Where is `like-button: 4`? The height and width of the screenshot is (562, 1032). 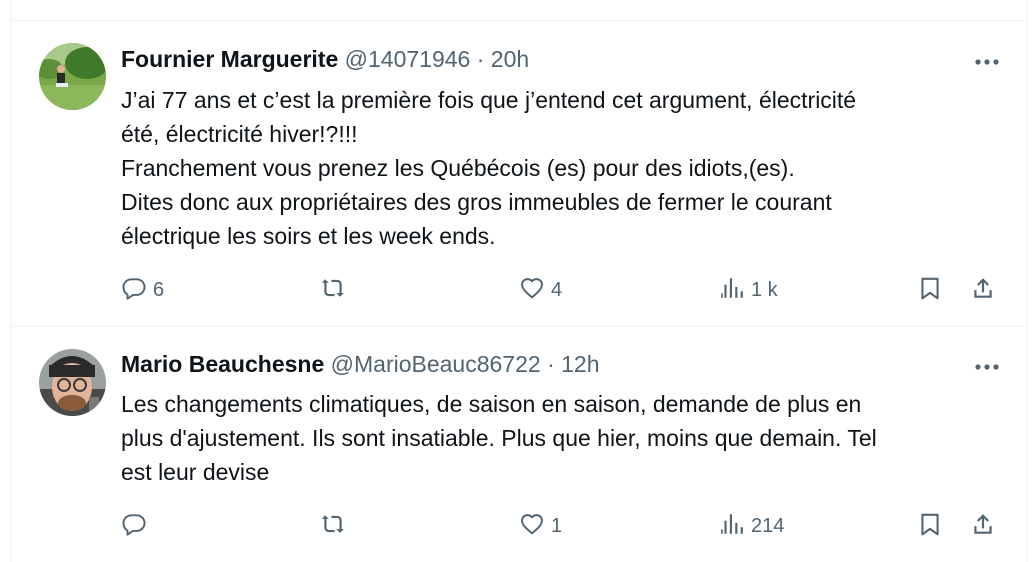 like-button: 4 is located at coordinates (540, 290).